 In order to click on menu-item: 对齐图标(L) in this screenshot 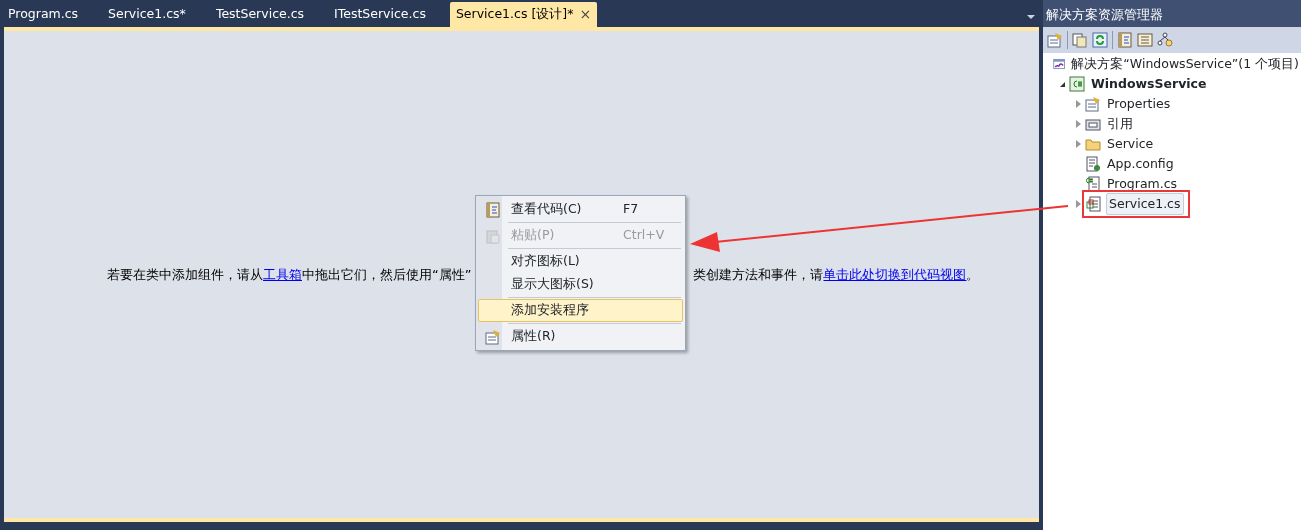, I will do `click(580, 261)`.